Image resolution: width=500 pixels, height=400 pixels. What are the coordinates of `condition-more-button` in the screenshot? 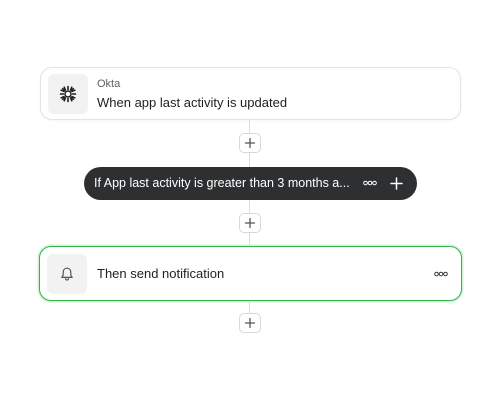 It's located at (370, 183).